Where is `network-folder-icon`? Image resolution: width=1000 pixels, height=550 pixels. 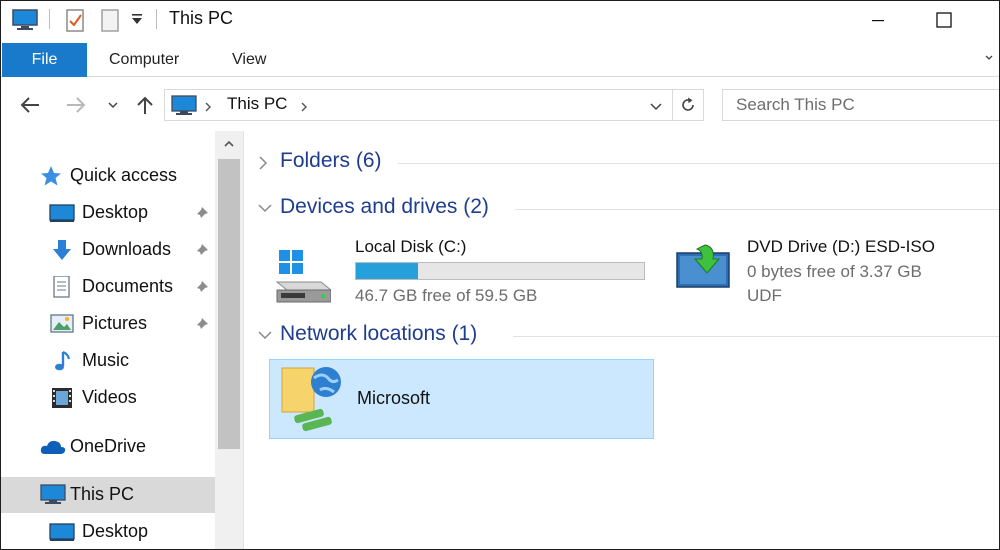
network-folder-icon is located at coordinates (315, 402).